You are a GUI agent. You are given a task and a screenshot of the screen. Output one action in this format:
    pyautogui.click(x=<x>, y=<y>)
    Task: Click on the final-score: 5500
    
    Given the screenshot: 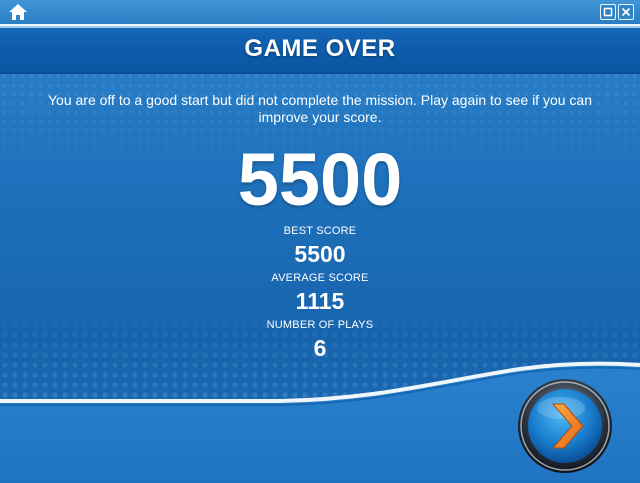 What is the action you would take?
    pyautogui.click(x=320, y=179)
    